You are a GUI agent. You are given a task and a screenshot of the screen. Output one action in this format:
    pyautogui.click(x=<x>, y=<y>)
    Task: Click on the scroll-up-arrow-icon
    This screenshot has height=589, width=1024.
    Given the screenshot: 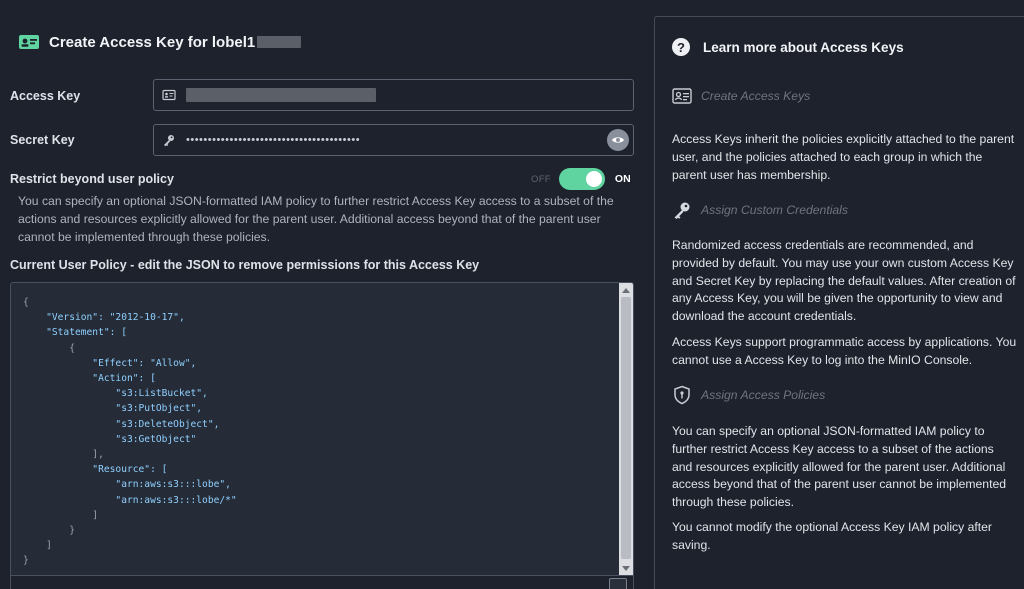 What is the action you would take?
    pyautogui.click(x=626, y=290)
    